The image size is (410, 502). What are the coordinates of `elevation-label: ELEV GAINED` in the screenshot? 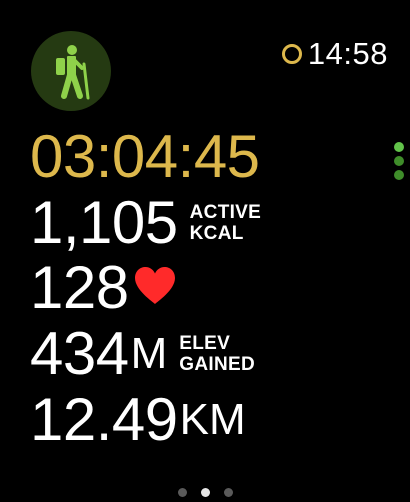 It's located at (217, 353).